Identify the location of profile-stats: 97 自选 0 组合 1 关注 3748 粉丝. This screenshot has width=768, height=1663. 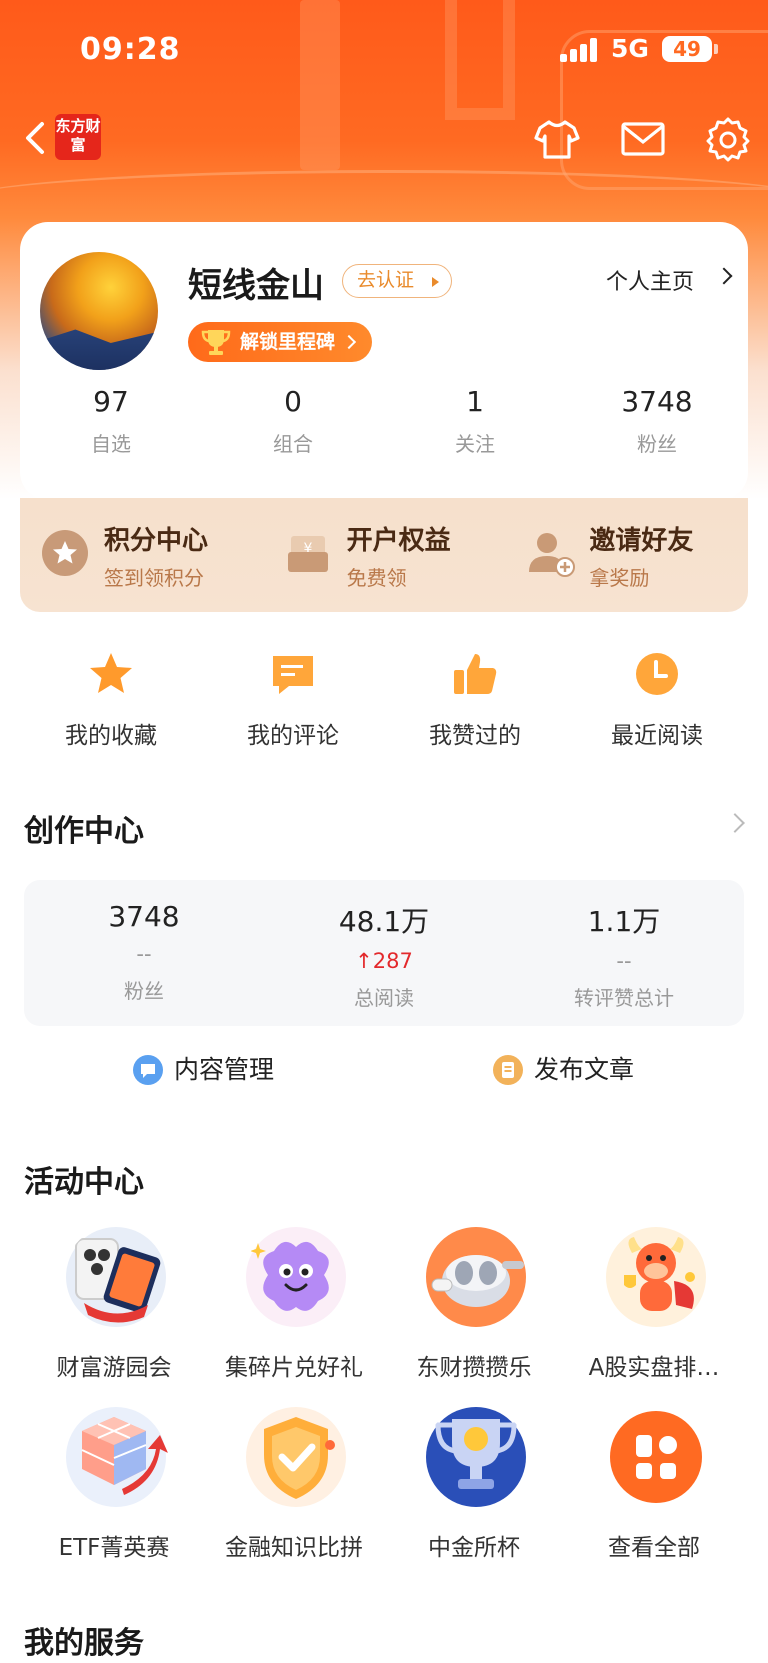
(384, 422).